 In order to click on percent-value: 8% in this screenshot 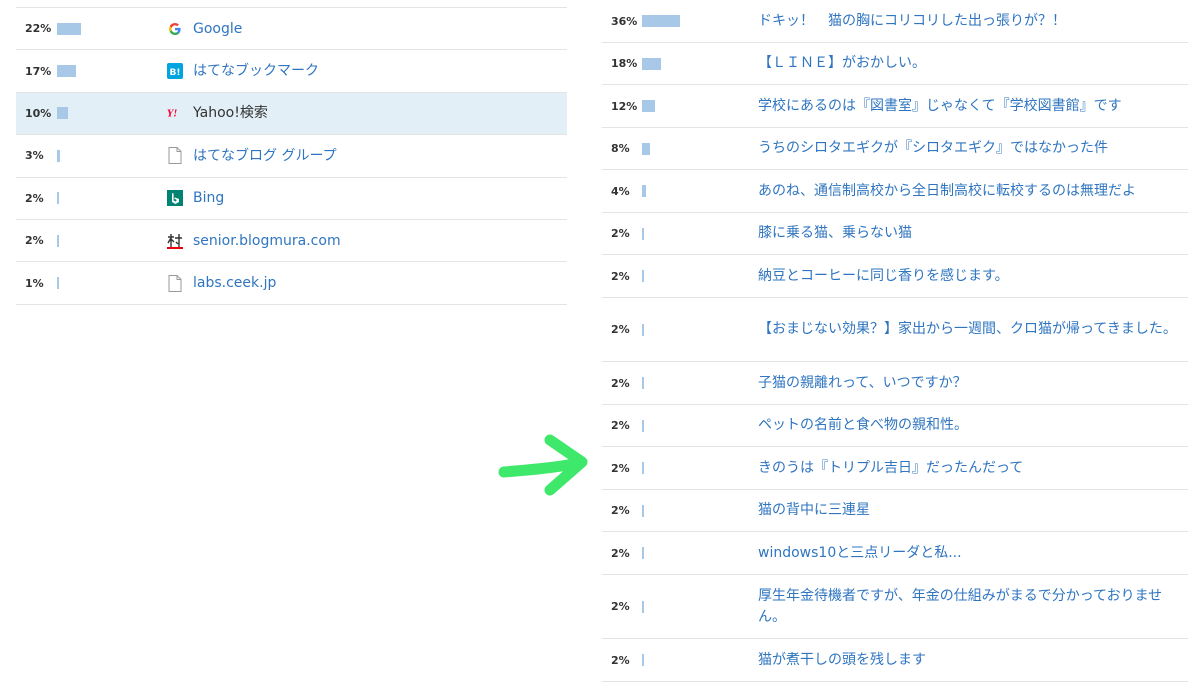, I will do `click(620, 148)`.